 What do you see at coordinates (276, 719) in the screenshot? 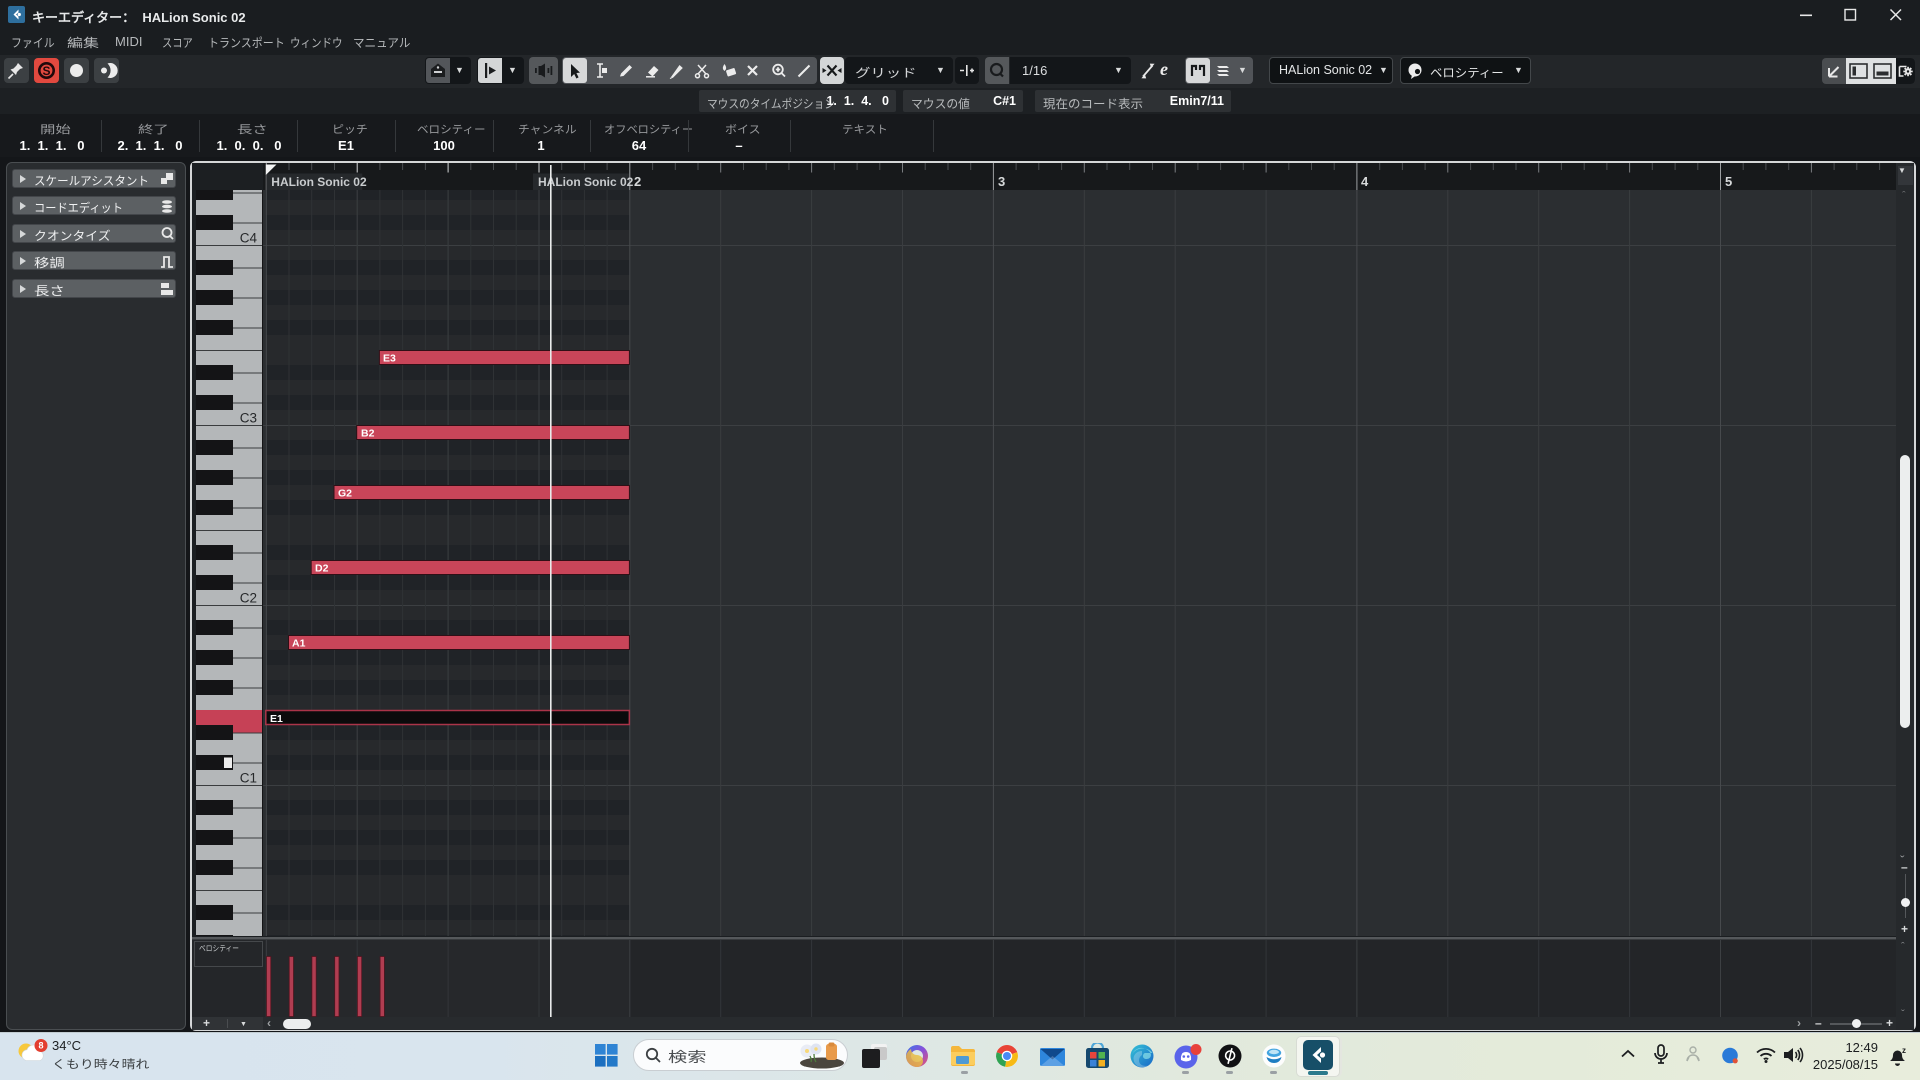
I see `svg-text: E1` at bounding box center [276, 719].